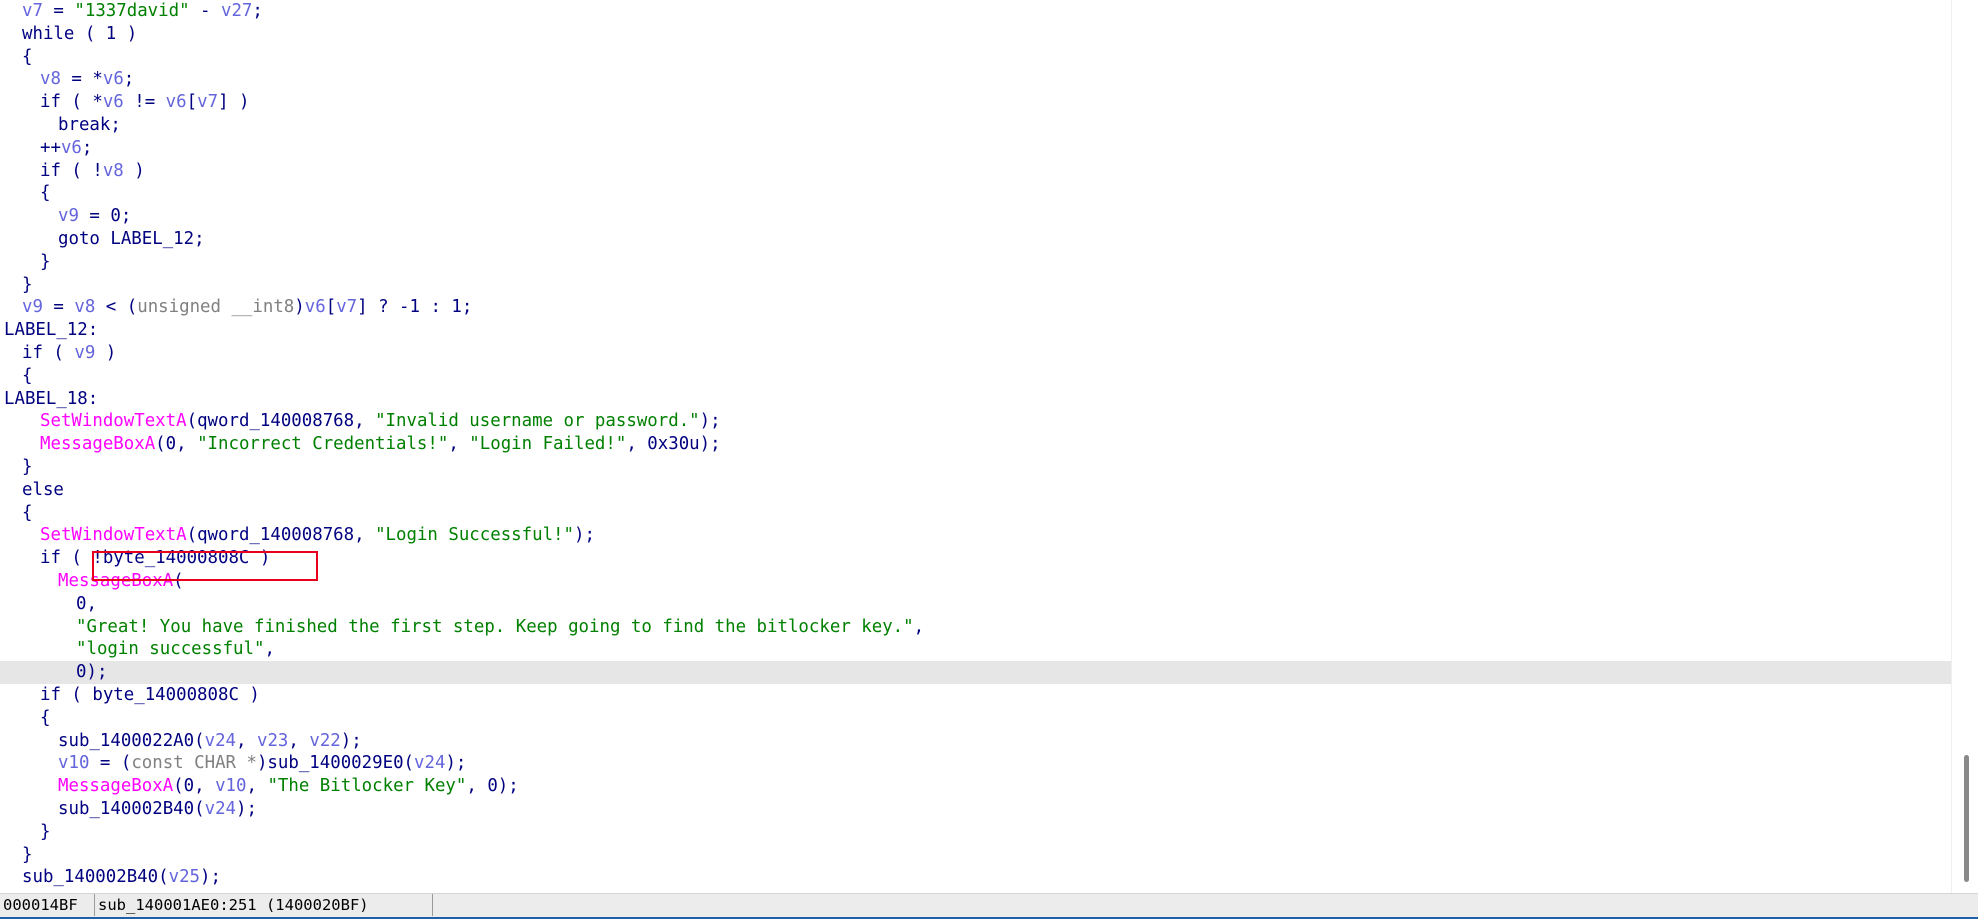  I want to click on code-token: MessageBoxA, so click(116, 786).